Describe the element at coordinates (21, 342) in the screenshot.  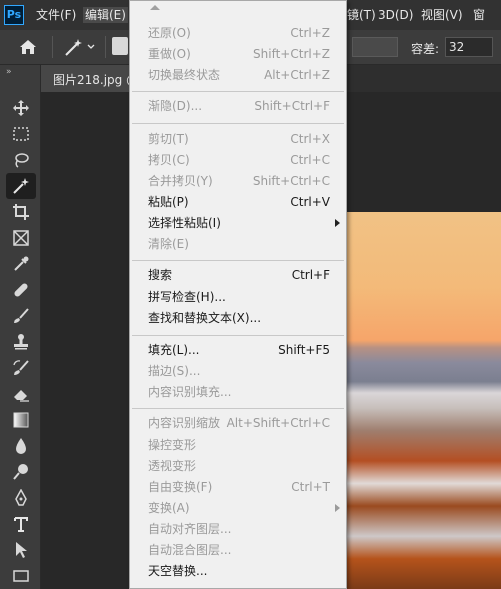
I see `clone-stamp-tool` at that location.